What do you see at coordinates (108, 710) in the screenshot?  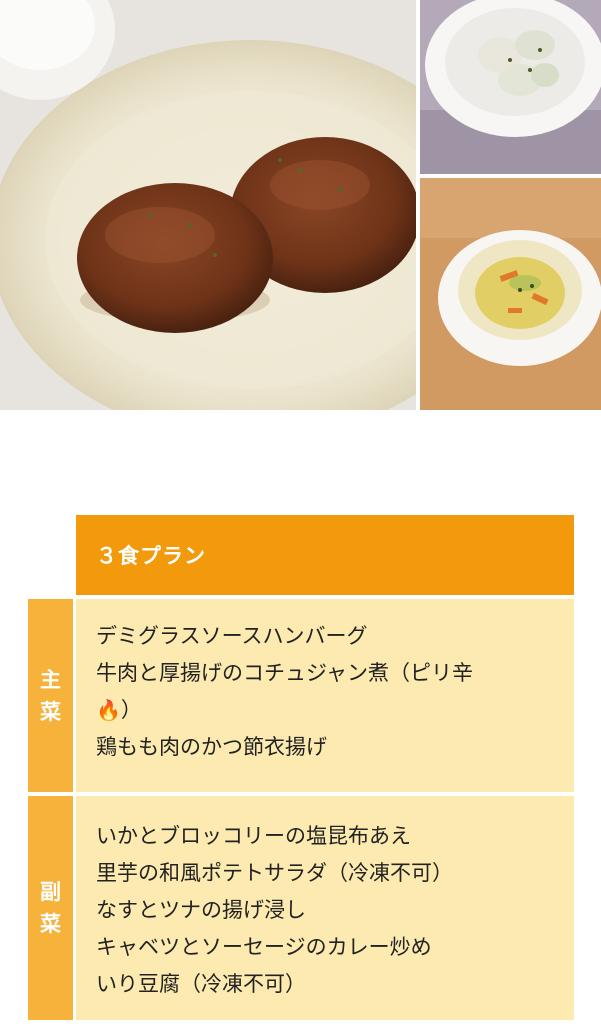 I see `fire-icon: 🔥` at bounding box center [108, 710].